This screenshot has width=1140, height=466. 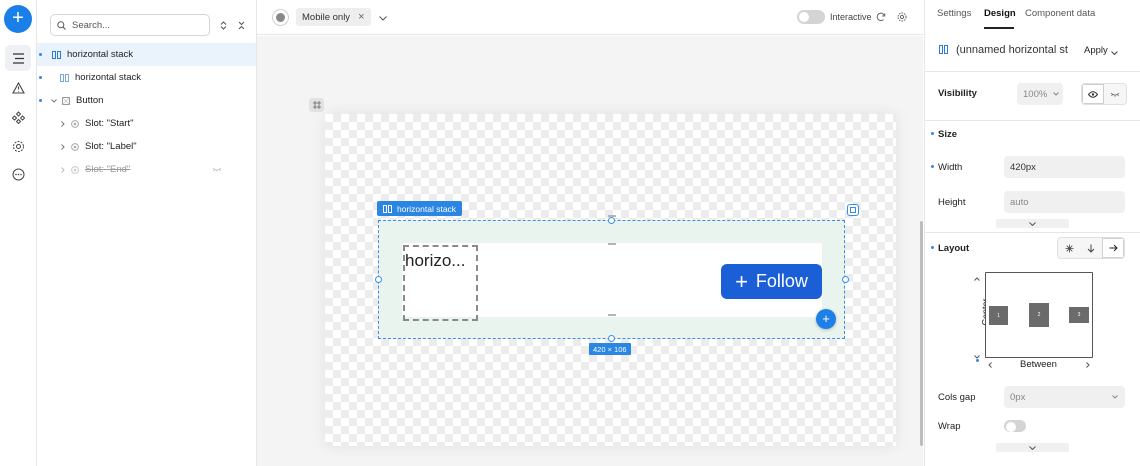 What do you see at coordinates (954, 13) in the screenshot?
I see `tab-settings: Settings` at bounding box center [954, 13].